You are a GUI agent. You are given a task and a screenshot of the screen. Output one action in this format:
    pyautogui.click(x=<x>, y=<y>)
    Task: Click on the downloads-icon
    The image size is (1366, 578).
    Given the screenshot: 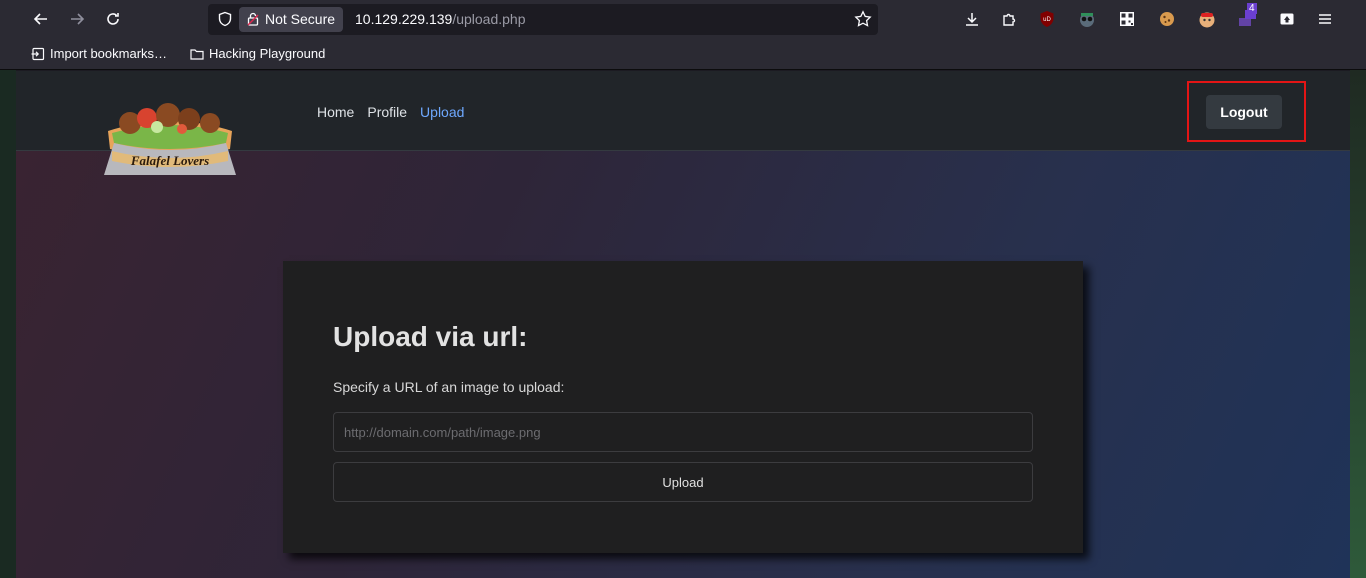 What is the action you would take?
    pyautogui.click(x=972, y=19)
    